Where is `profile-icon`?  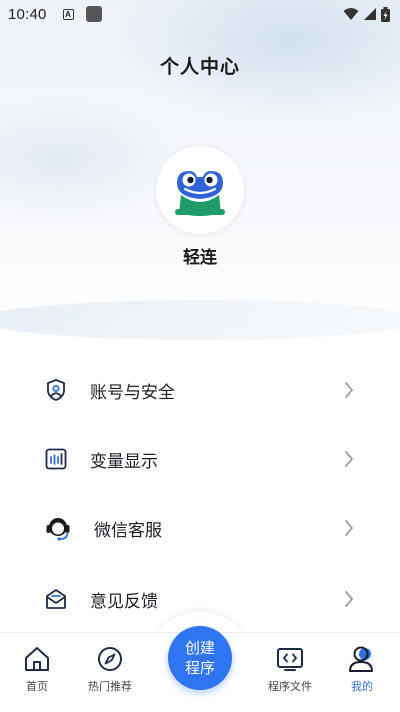 profile-icon is located at coordinates (362, 659).